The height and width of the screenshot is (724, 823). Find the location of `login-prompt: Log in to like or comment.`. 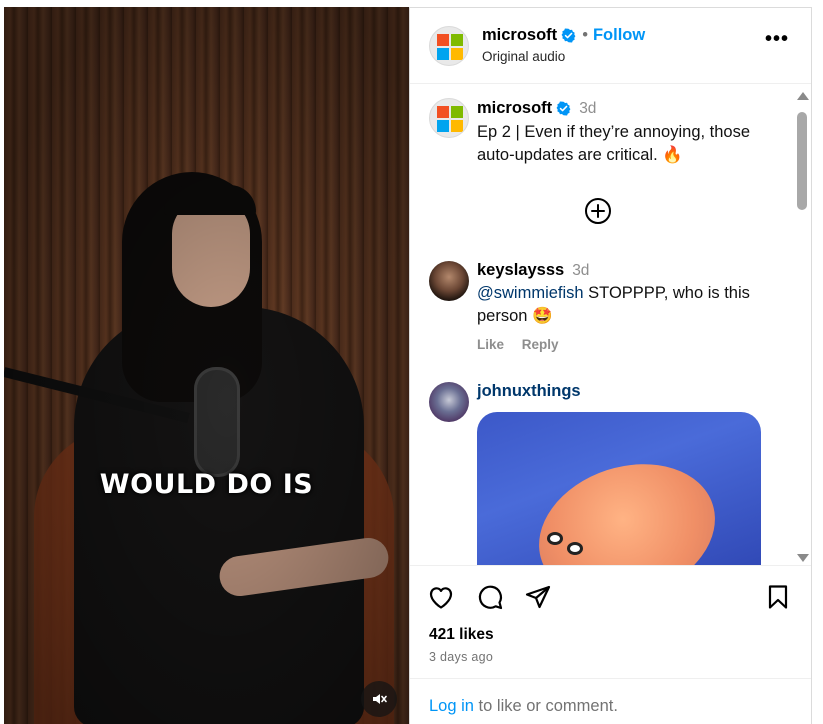

login-prompt: Log in to like or comment. is located at coordinates (610, 697).